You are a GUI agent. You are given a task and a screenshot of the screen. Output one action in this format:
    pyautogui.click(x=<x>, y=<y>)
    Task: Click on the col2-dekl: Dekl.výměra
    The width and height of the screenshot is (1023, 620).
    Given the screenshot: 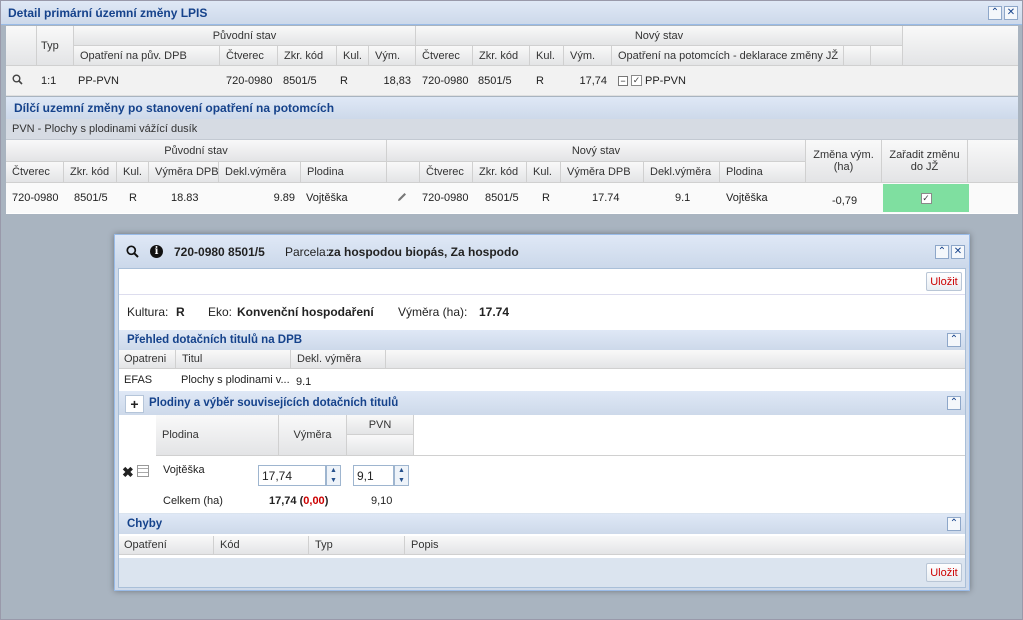 What is the action you would take?
    pyautogui.click(x=260, y=172)
    